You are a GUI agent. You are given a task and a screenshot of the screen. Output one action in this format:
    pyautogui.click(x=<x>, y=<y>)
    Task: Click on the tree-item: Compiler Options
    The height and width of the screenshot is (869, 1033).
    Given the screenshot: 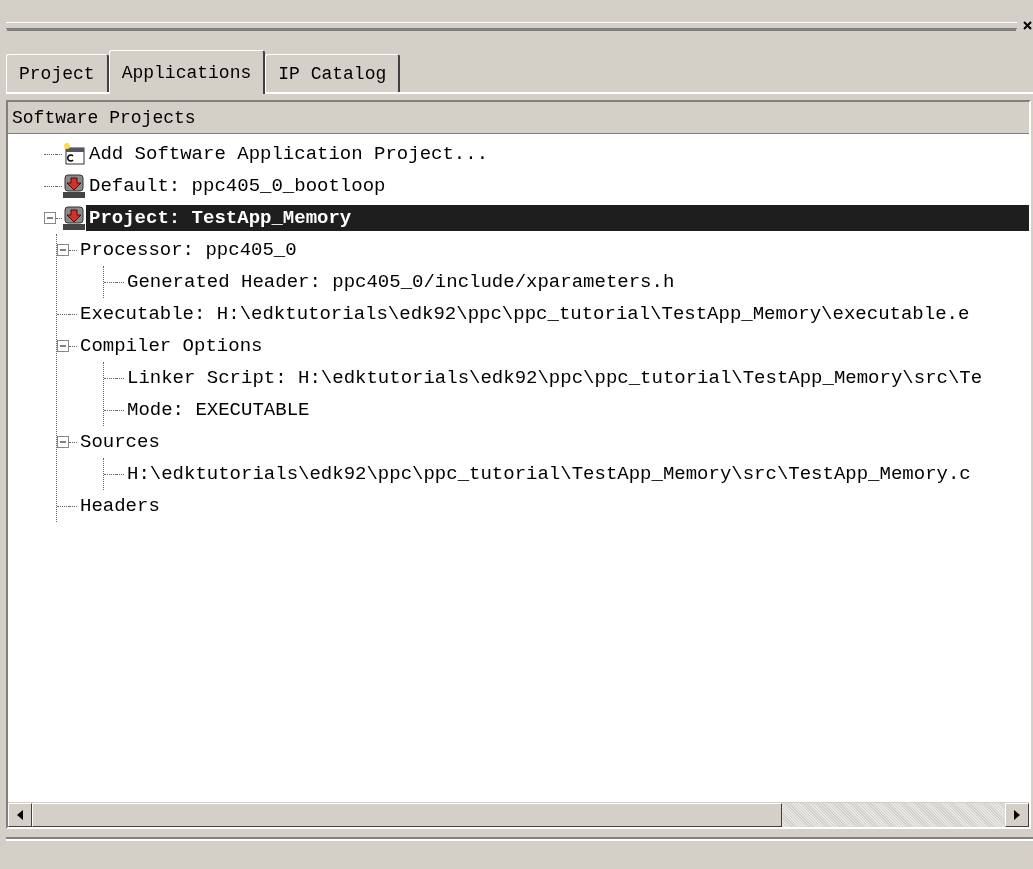 What is the action you would take?
    pyautogui.click(x=171, y=346)
    